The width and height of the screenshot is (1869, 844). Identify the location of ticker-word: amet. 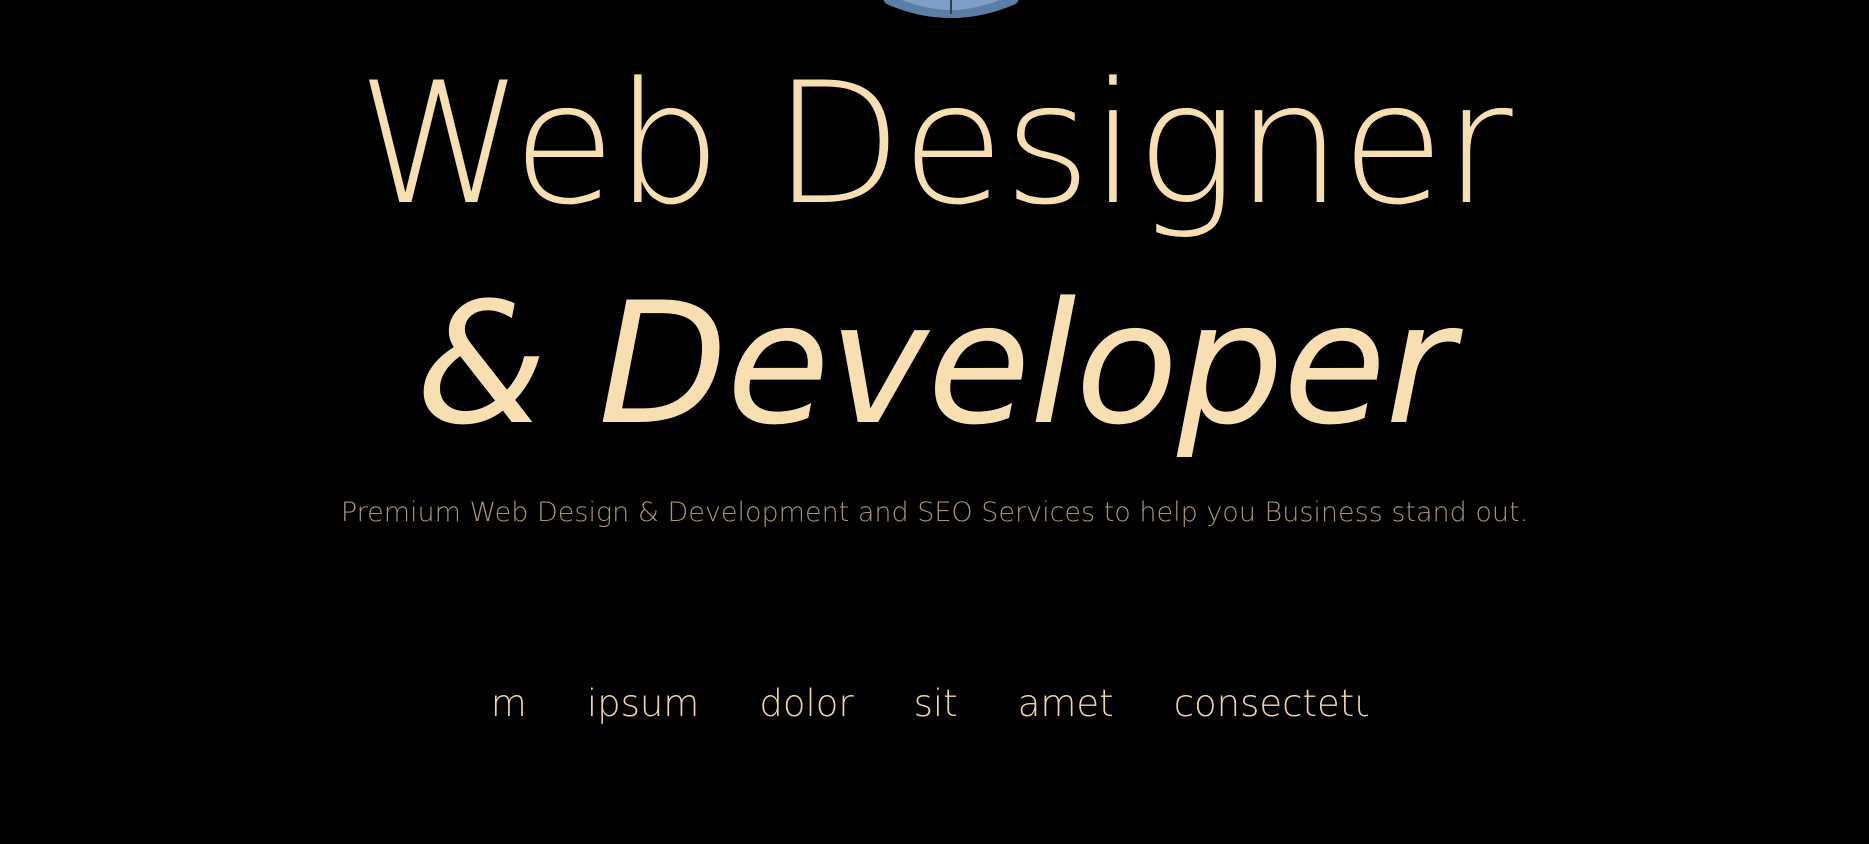
(1065, 703).